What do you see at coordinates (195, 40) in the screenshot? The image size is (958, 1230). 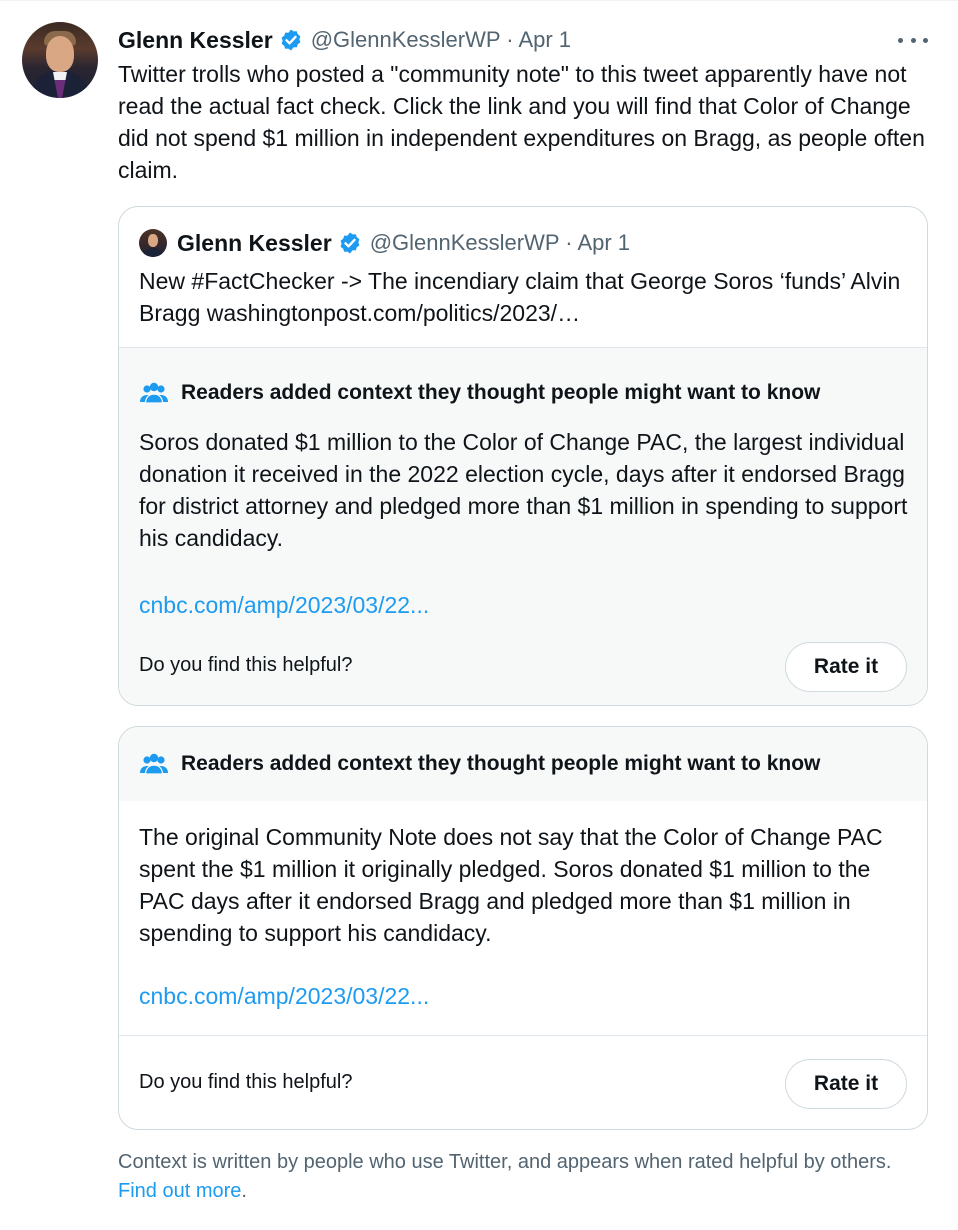 I see `author-name: Glenn Kessler` at bounding box center [195, 40].